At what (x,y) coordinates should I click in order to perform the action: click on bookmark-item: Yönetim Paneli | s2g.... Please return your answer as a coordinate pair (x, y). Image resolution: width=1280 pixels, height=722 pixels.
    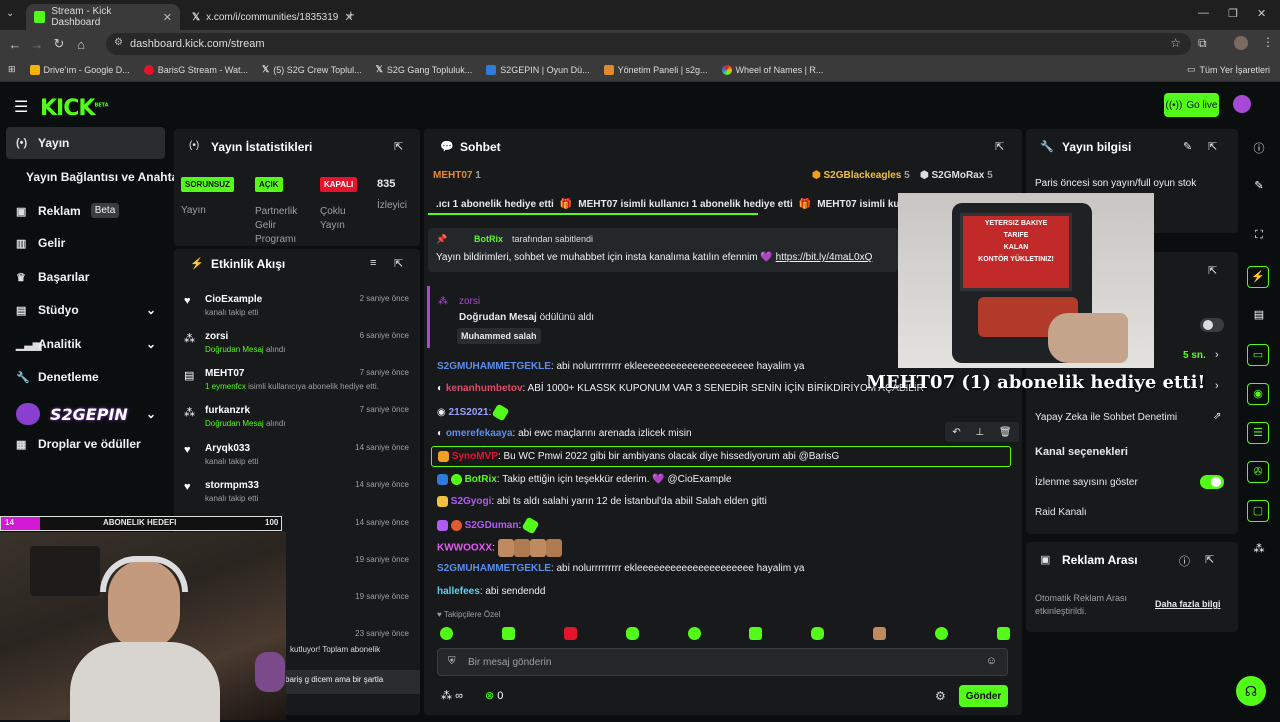
    Looking at the image, I should click on (656, 69).